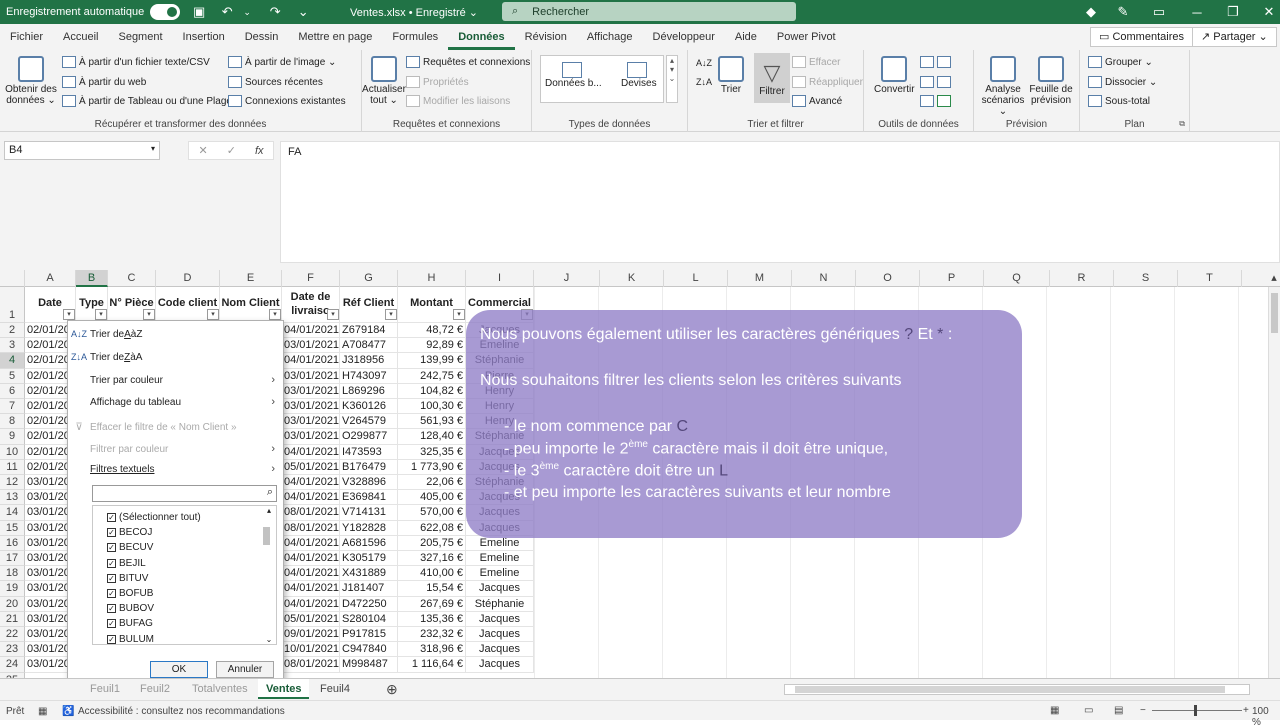 The width and height of the screenshot is (1280, 728). I want to click on row-header: 4, so click(12, 361).